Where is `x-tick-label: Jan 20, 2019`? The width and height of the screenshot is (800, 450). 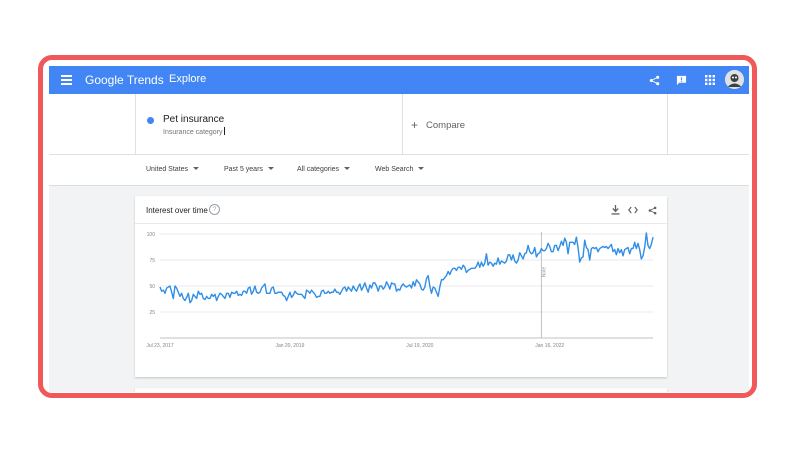 x-tick-label: Jan 20, 2019 is located at coordinates (289, 346).